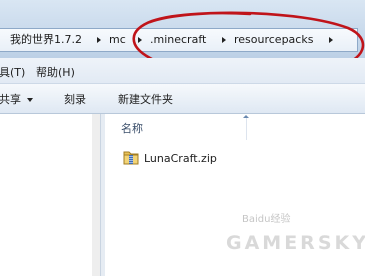 Image resolution: width=365 pixels, height=276 pixels. I want to click on breadcrumb-item-resourcepacks: resourcepacks, so click(273, 40).